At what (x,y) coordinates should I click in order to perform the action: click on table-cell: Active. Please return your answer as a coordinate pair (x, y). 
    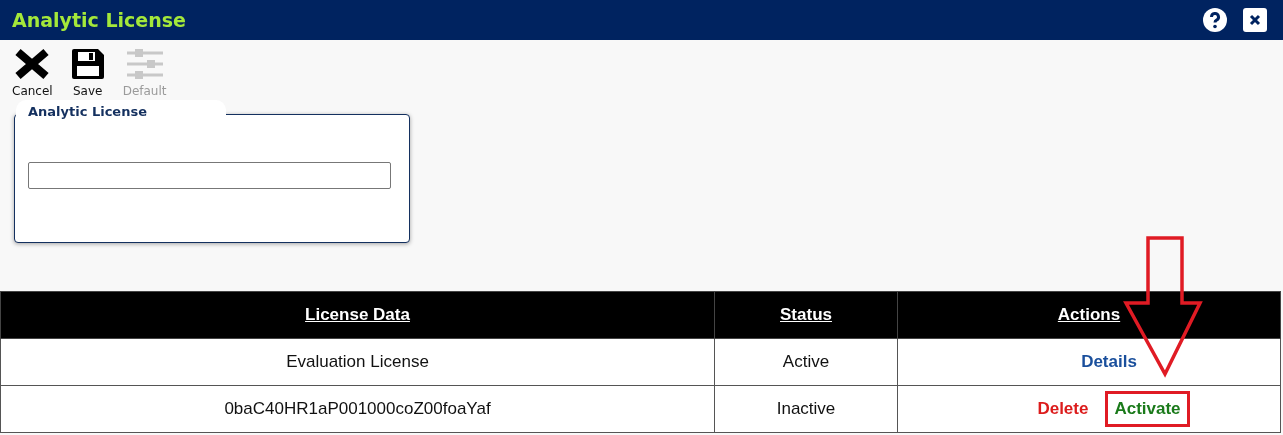
    Looking at the image, I should click on (806, 362).